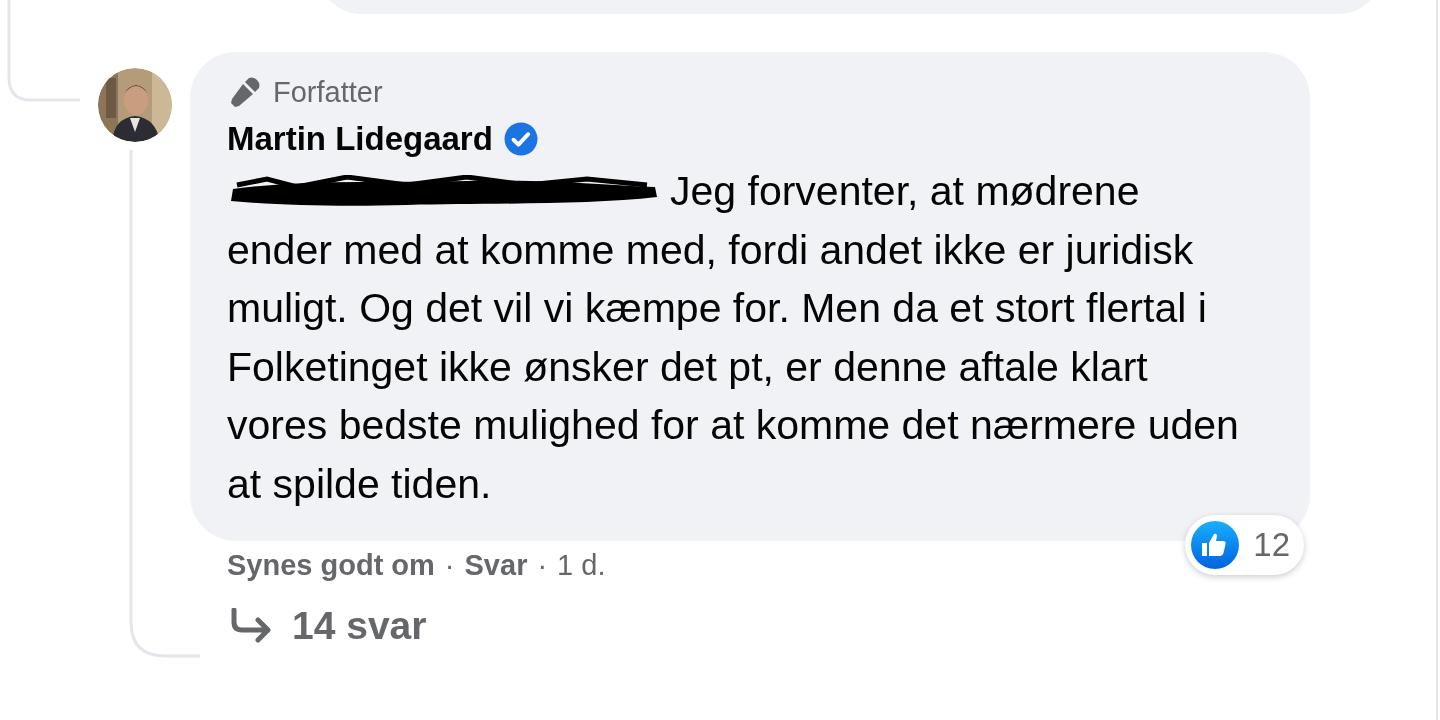  Describe the element at coordinates (1215, 545) in the screenshot. I see `like-icon` at that location.